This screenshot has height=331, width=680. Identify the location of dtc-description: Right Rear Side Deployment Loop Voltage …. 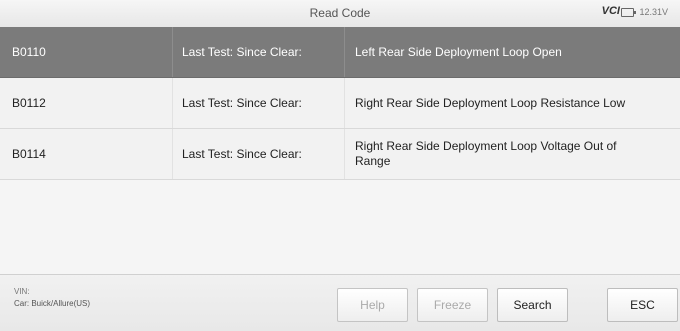
(512, 154).